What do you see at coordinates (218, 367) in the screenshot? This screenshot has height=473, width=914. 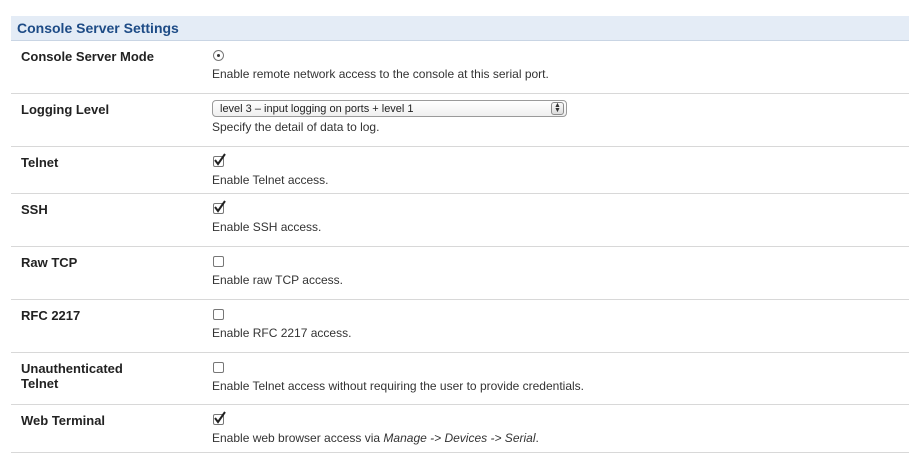 I see `unauthenticated-telnet-checkbox` at bounding box center [218, 367].